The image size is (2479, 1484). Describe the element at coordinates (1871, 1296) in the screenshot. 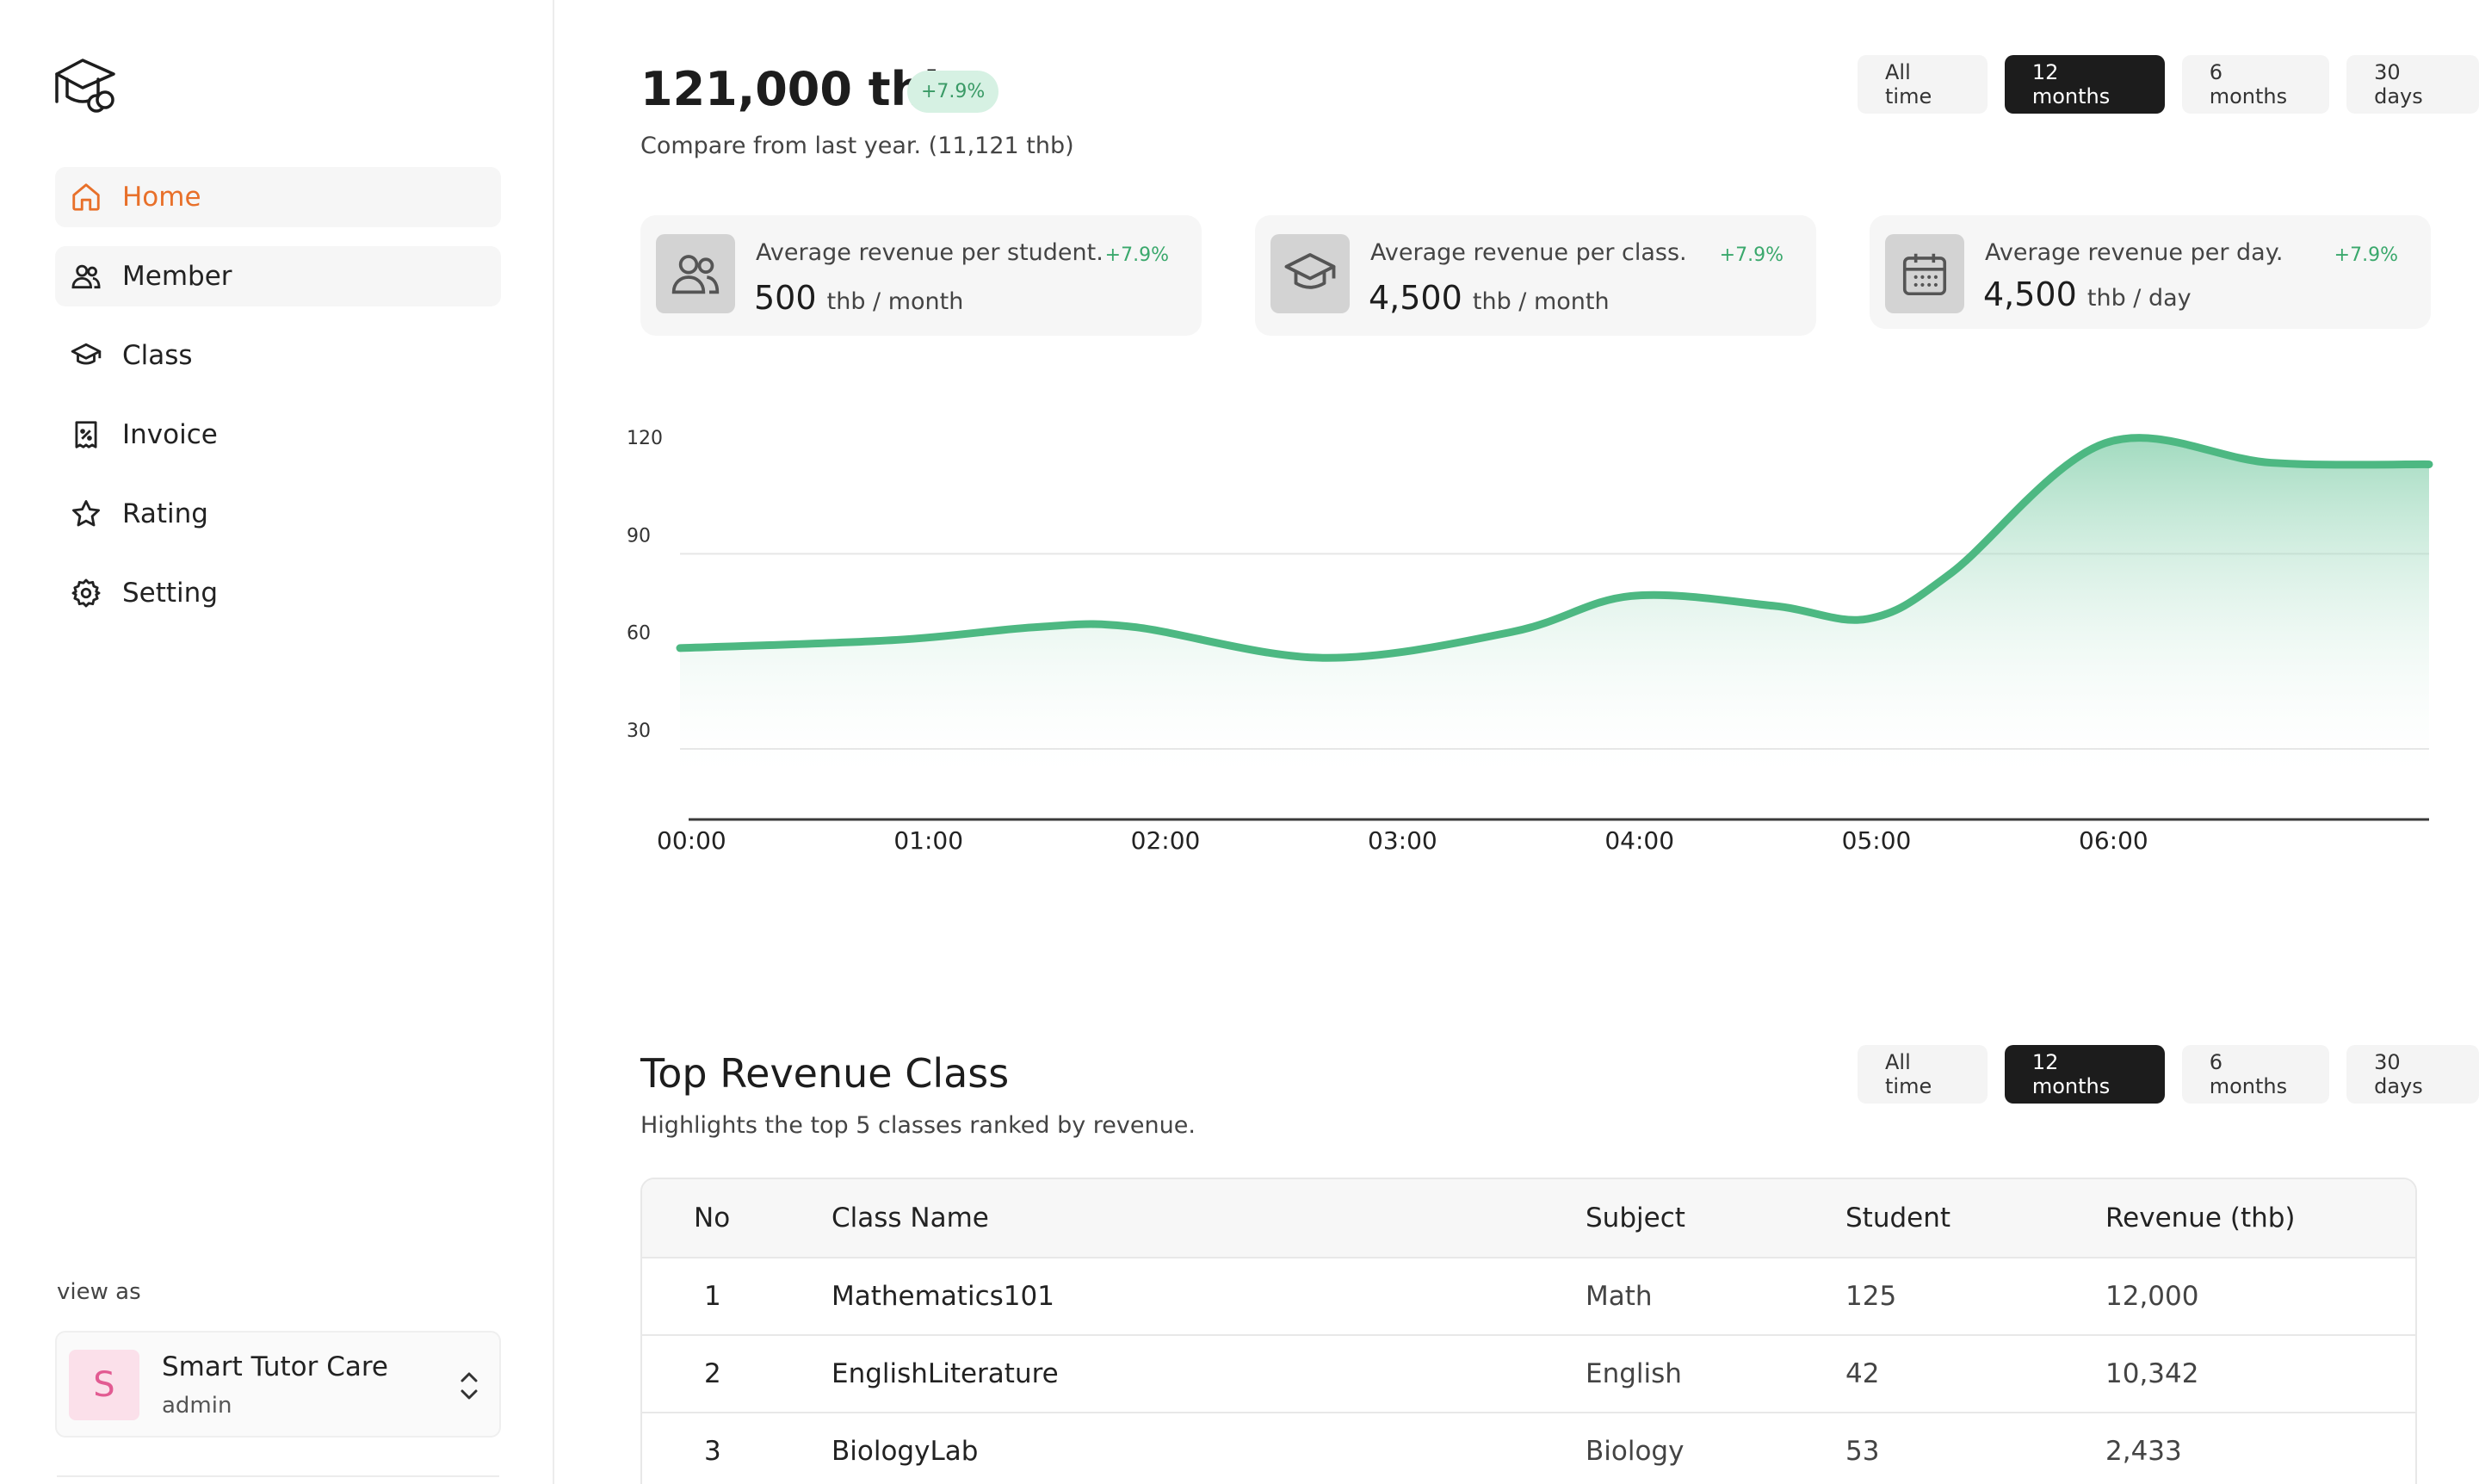

I see `cell-student: 125` at that location.